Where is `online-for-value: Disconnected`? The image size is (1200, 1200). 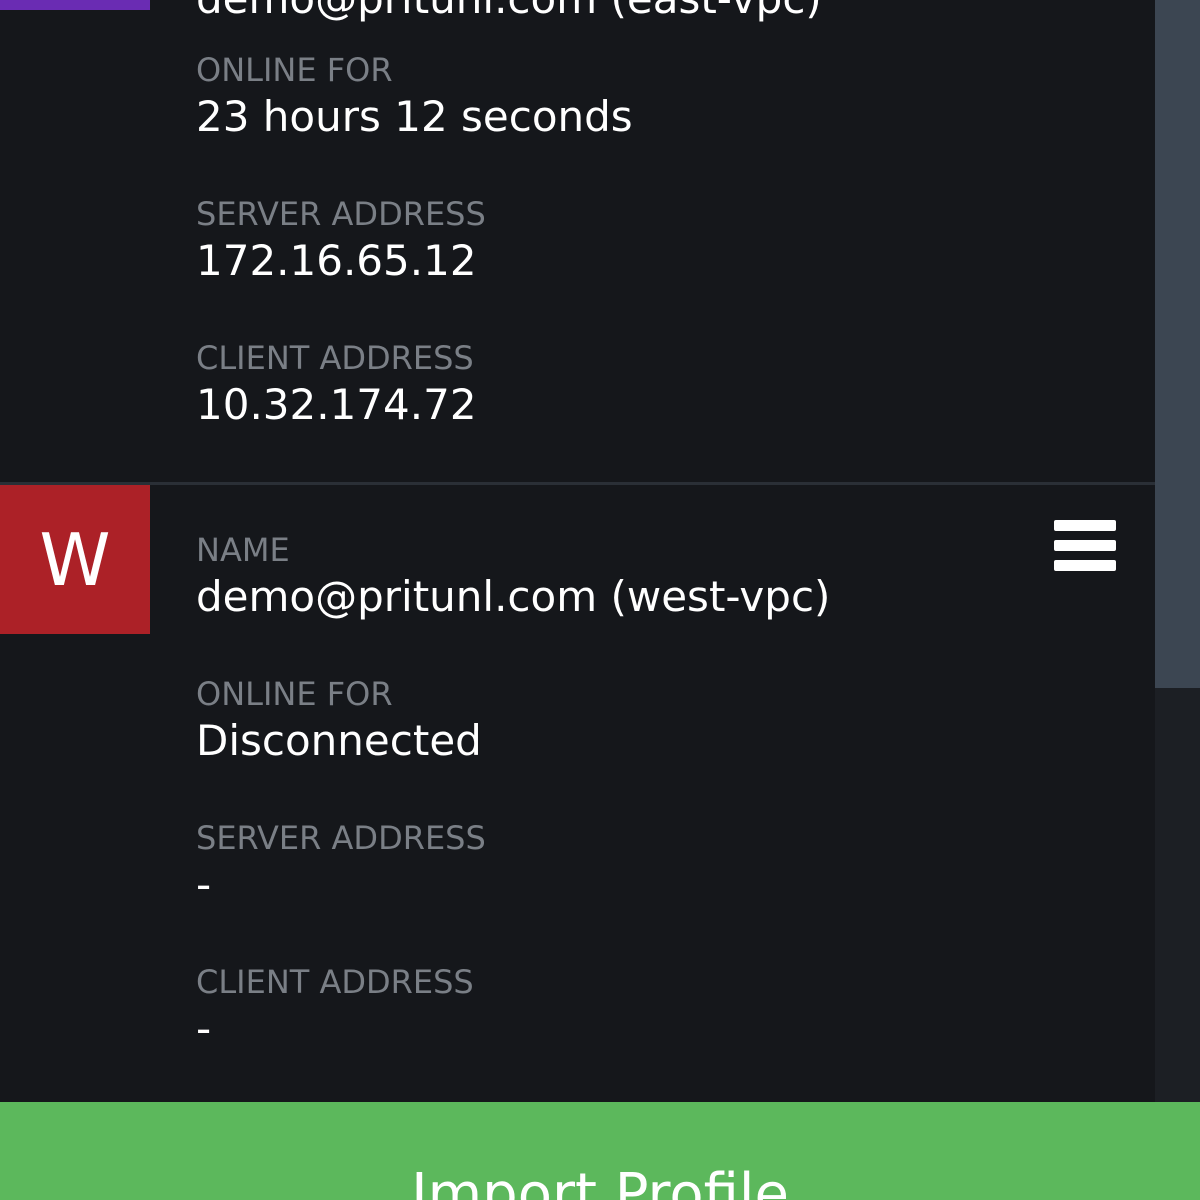
online-for-value: Disconnected is located at coordinates (339, 740).